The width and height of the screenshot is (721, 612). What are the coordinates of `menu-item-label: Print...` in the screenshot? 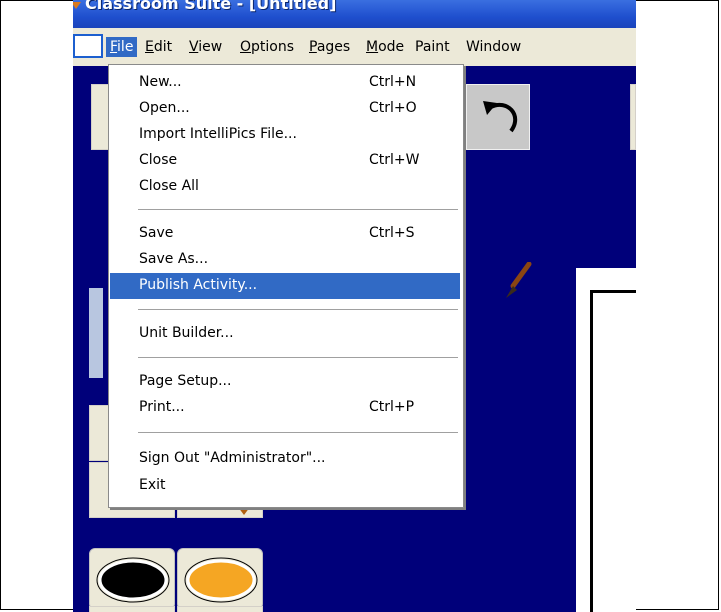 It's located at (162, 407).